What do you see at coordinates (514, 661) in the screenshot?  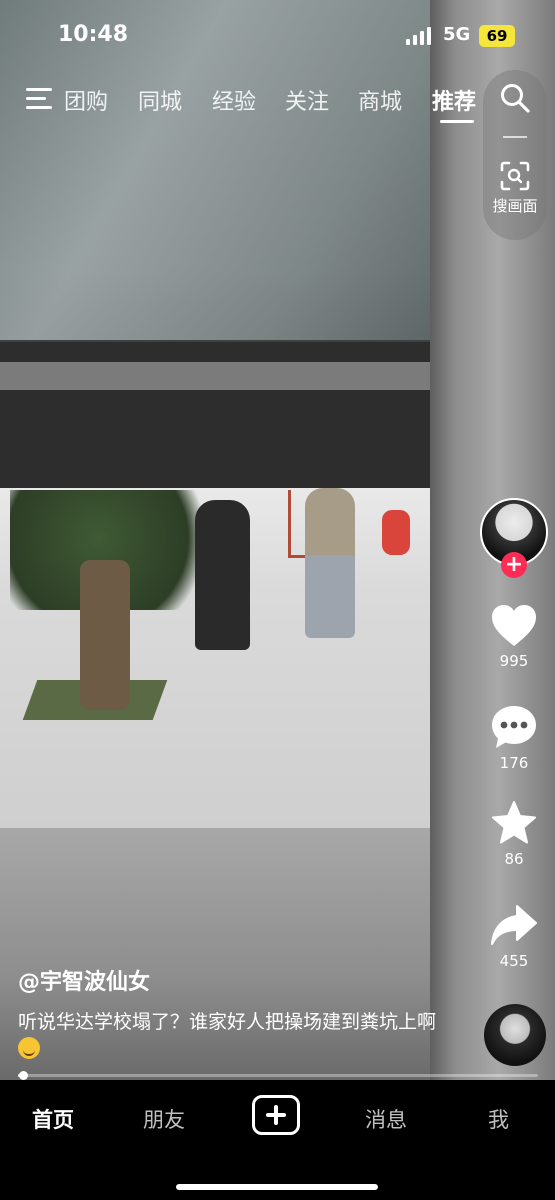 I see `like-count: 995` at bounding box center [514, 661].